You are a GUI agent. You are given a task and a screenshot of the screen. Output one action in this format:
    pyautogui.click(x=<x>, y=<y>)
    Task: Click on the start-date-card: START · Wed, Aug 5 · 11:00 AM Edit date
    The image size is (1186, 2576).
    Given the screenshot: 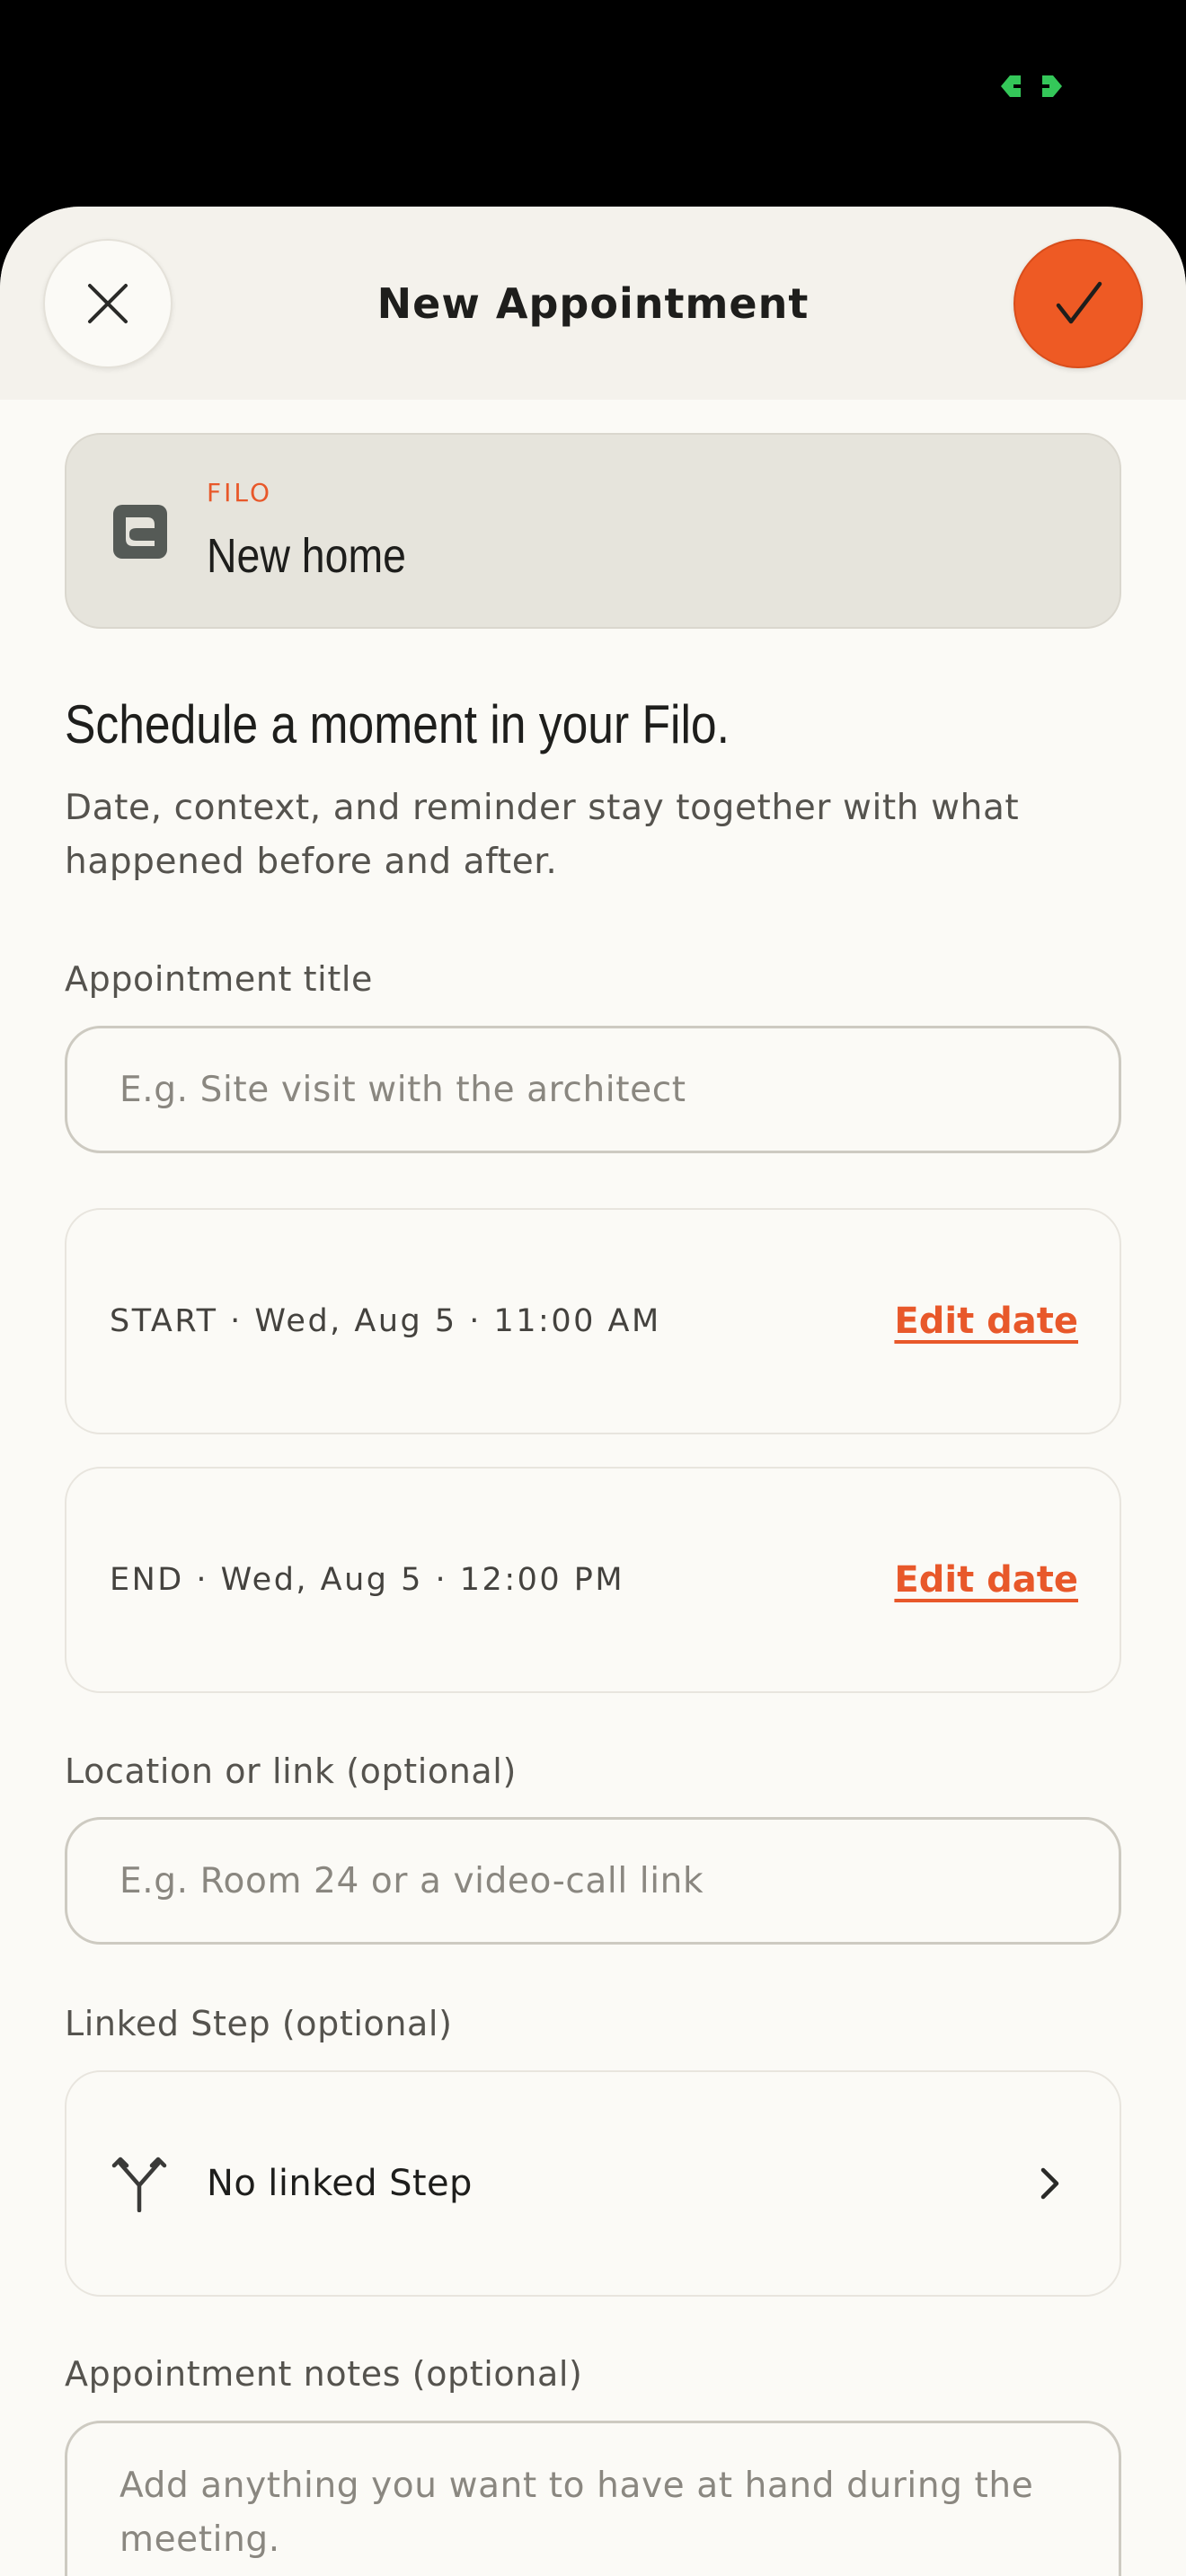 What is the action you would take?
    pyautogui.click(x=593, y=1321)
    